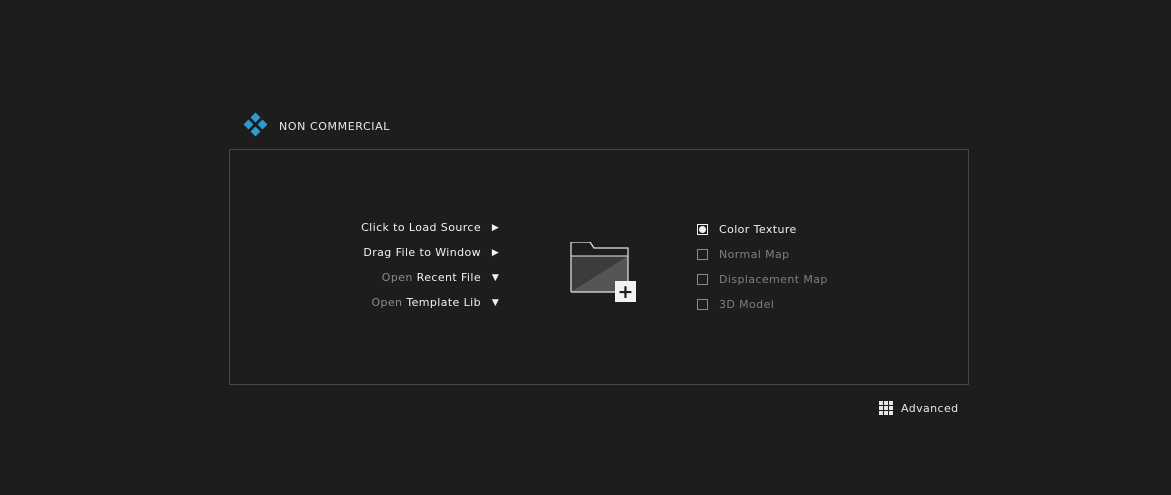 The width and height of the screenshot is (1171, 495). What do you see at coordinates (604, 272) in the screenshot?
I see `folder-add-icon: +` at bounding box center [604, 272].